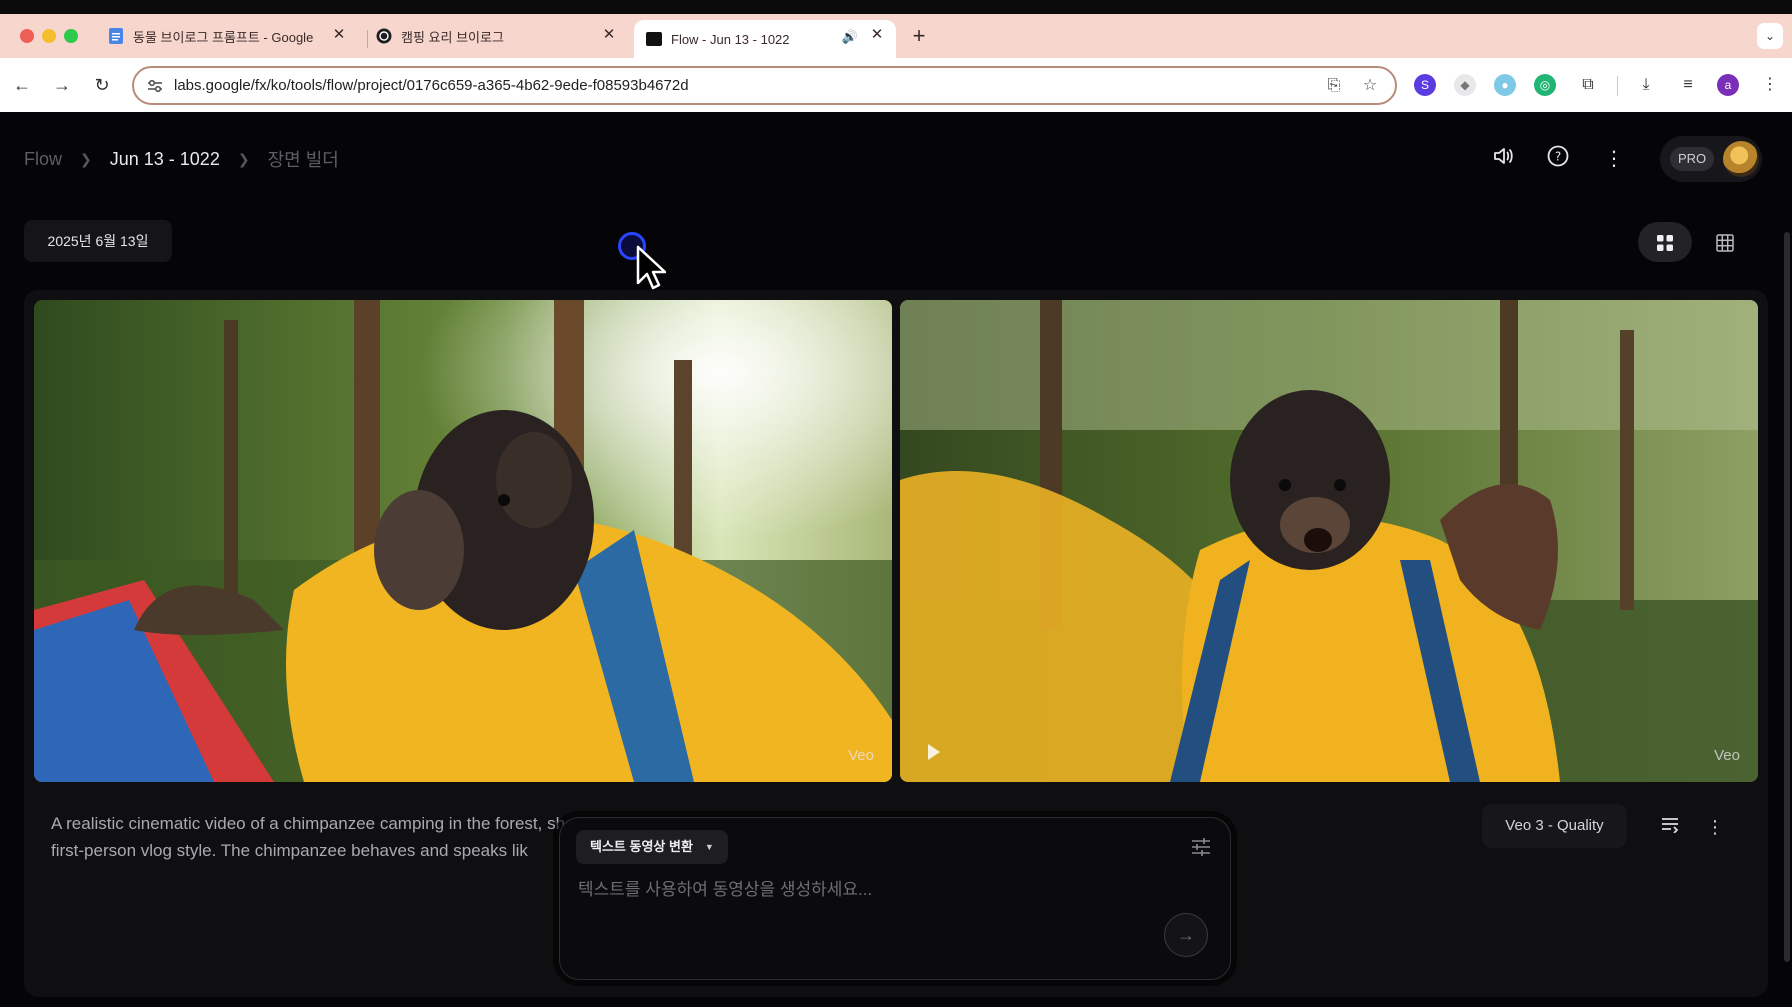 This screenshot has width=1792, height=1007. What do you see at coordinates (709, 847) in the screenshot?
I see `caret-down-icon: ▼` at bounding box center [709, 847].